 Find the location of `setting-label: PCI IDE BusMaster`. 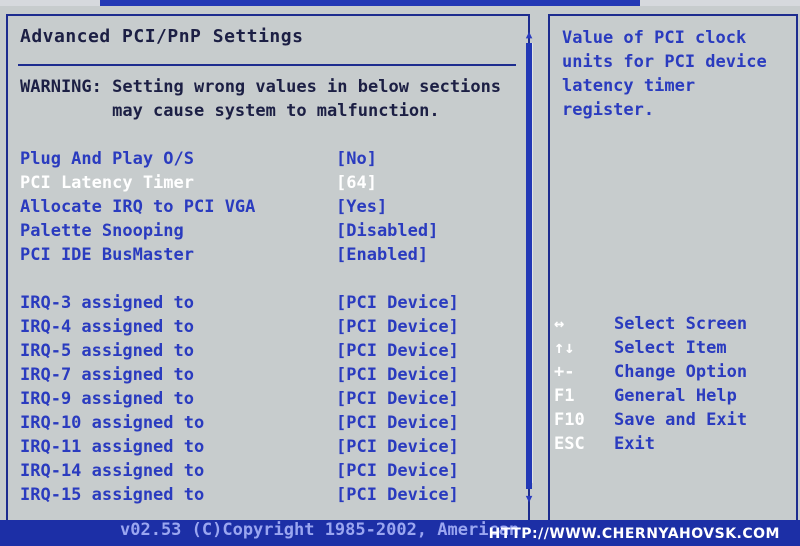

setting-label: PCI IDE BusMaster is located at coordinates (107, 255).